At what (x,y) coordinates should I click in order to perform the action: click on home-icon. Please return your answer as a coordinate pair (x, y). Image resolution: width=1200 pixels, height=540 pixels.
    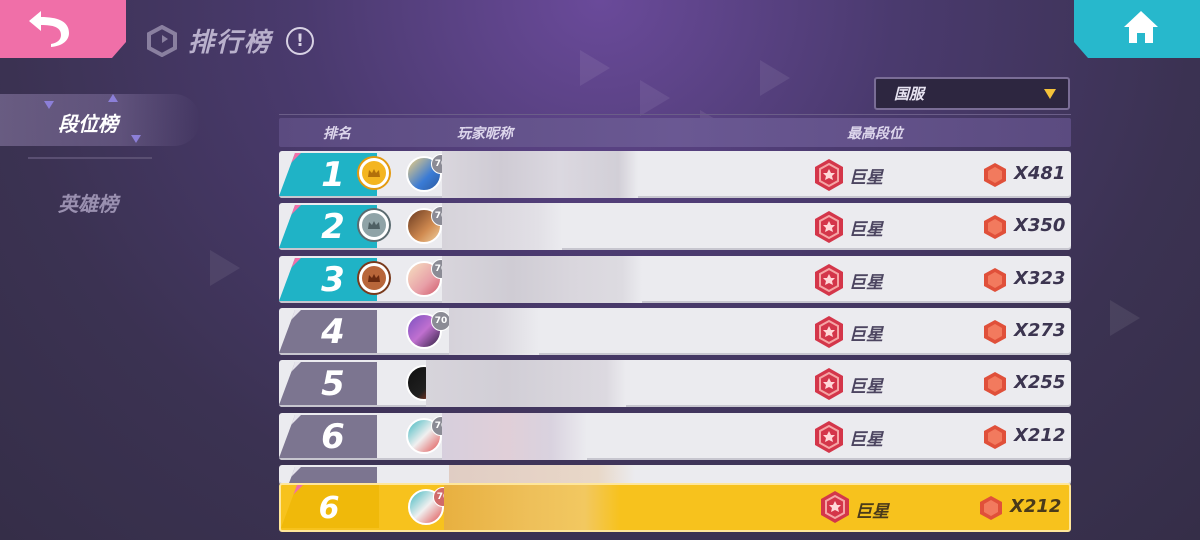
    Looking at the image, I should click on (1141, 27).